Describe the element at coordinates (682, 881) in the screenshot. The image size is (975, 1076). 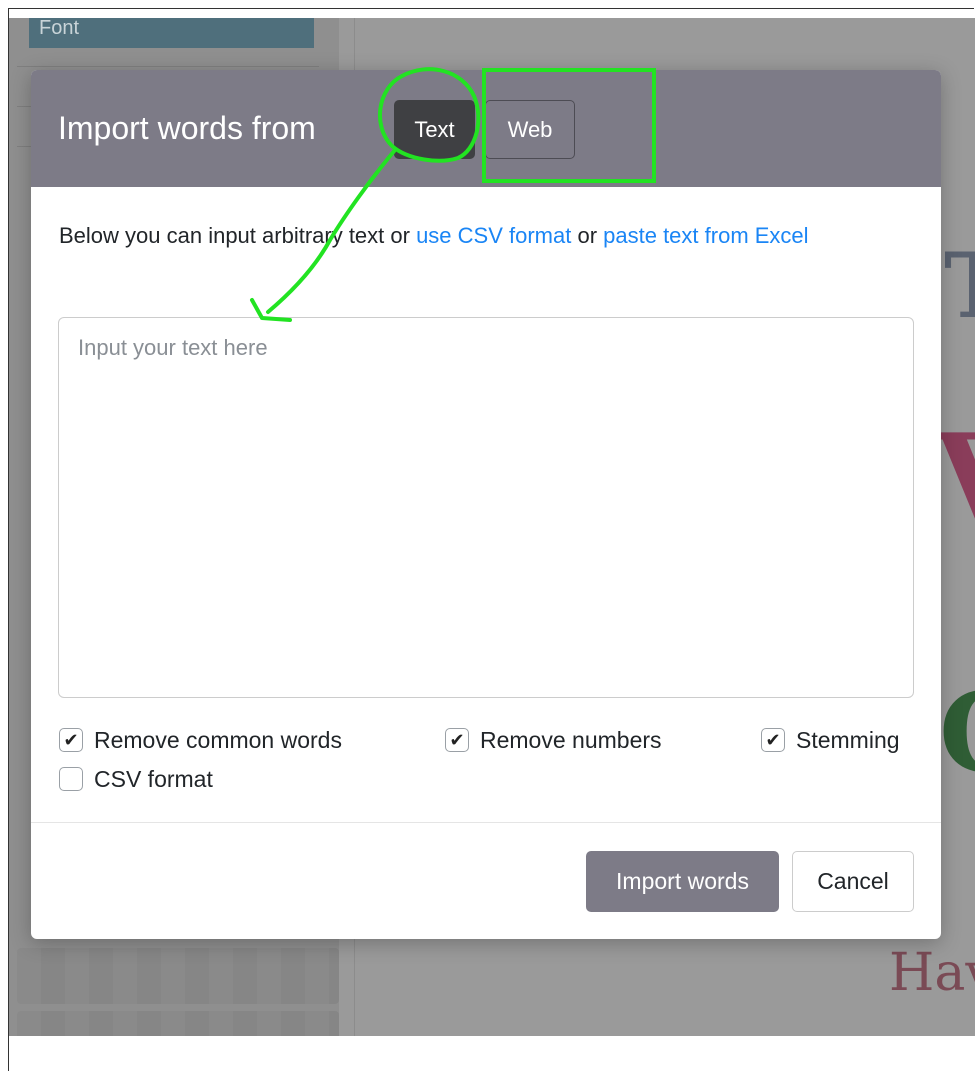
I see `import-words-button: Import words` at that location.